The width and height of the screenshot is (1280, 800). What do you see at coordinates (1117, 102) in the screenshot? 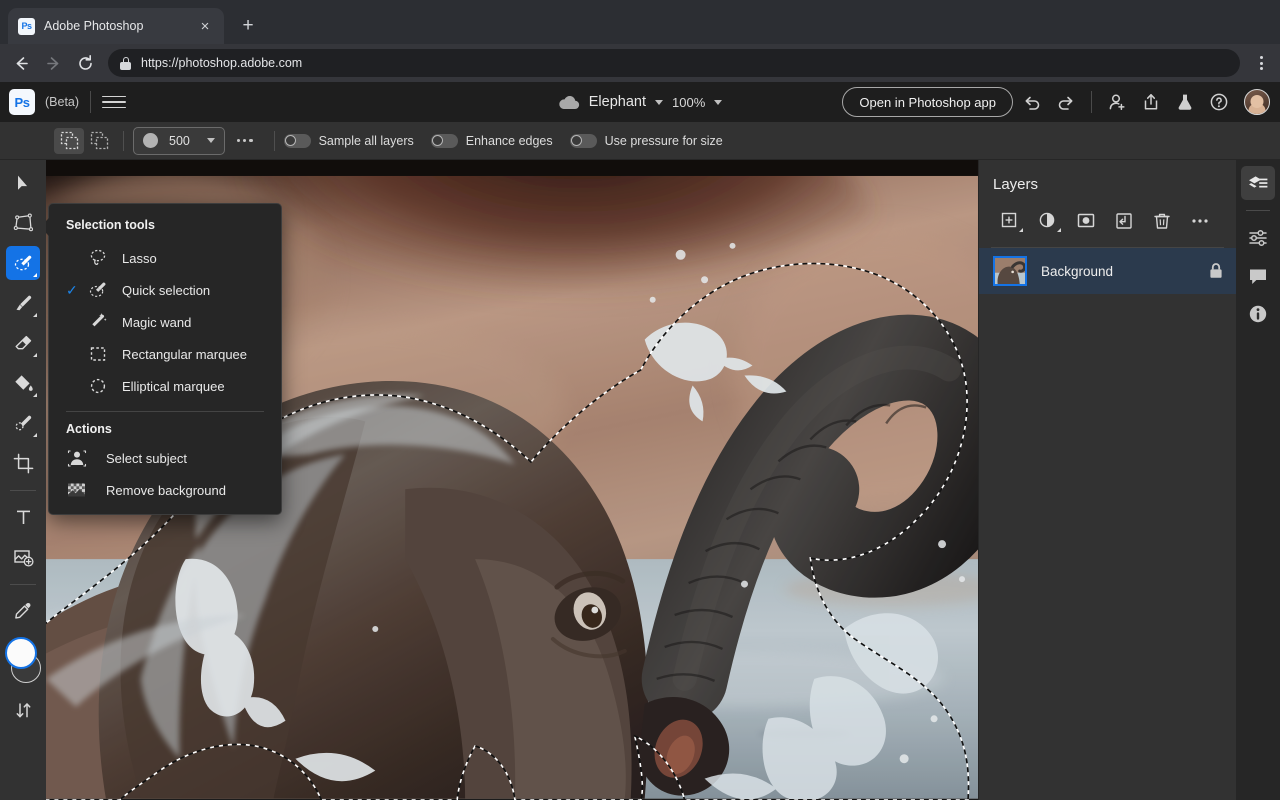
I see `invite-user-icon` at bounding box center [1117, 102].